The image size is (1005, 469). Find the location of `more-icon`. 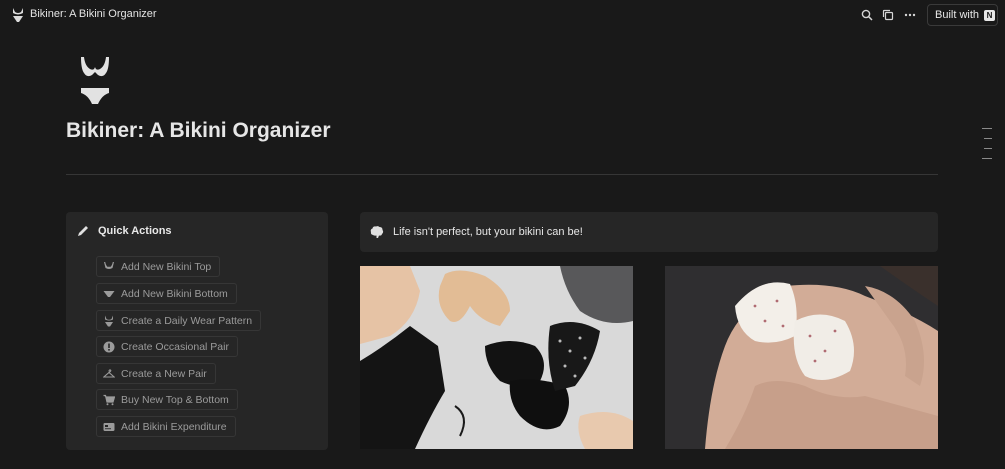

more-icon is located at coordinates (910, 15).